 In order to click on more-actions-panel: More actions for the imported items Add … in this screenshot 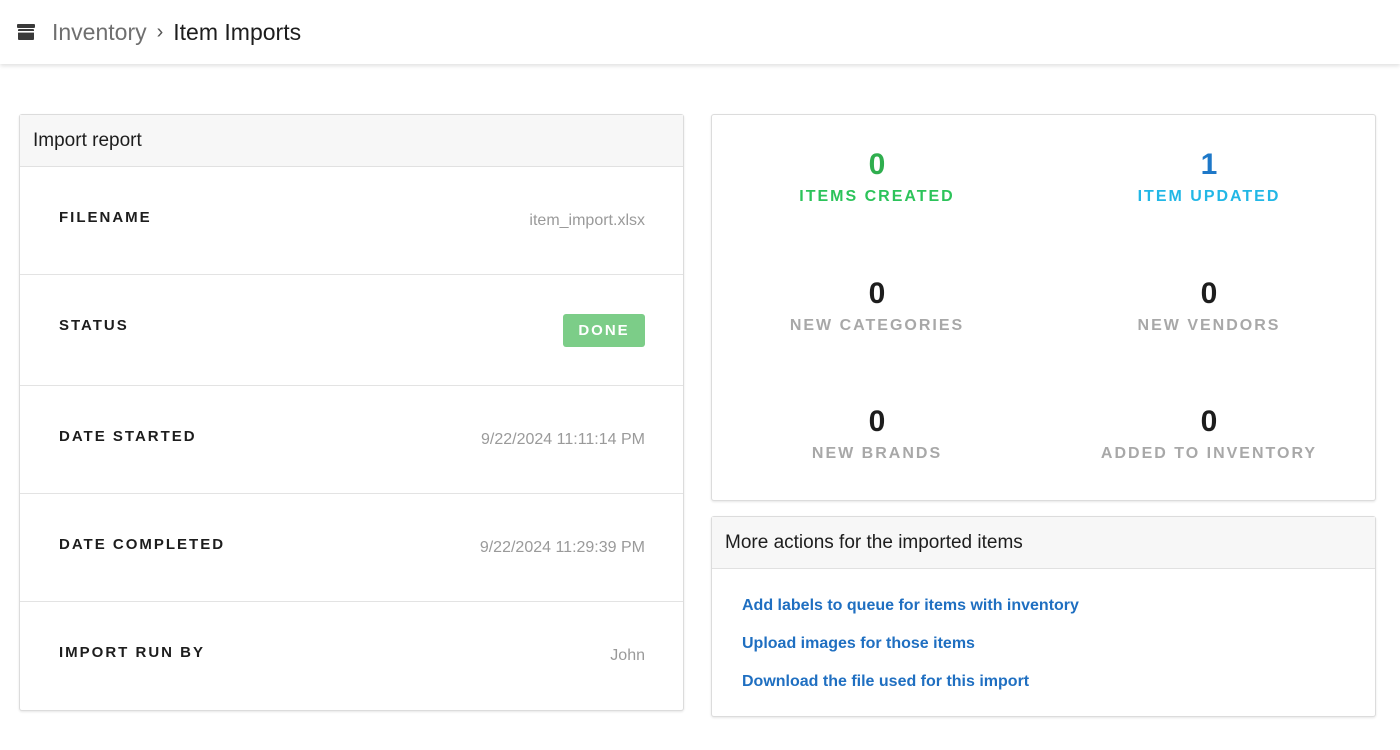, I will do `click(1043, 616)`.